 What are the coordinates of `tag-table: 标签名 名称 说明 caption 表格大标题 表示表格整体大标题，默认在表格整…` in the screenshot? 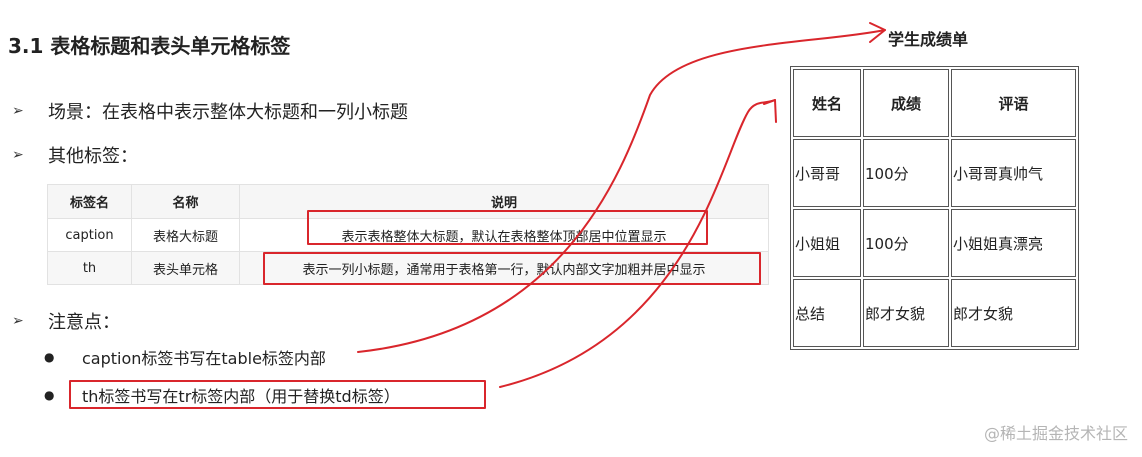 It's located at (408, 234).